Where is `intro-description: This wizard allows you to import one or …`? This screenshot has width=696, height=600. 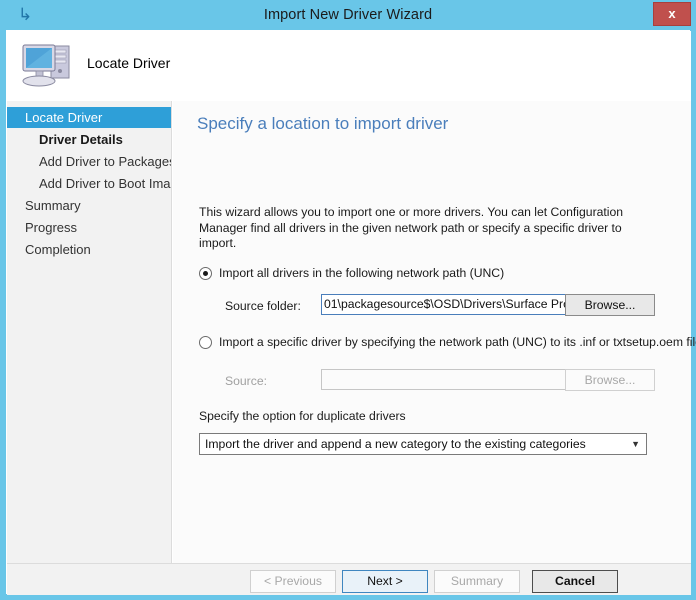
intro-description: This wizard allows you to import one or … is located at coordinates (411, 227).